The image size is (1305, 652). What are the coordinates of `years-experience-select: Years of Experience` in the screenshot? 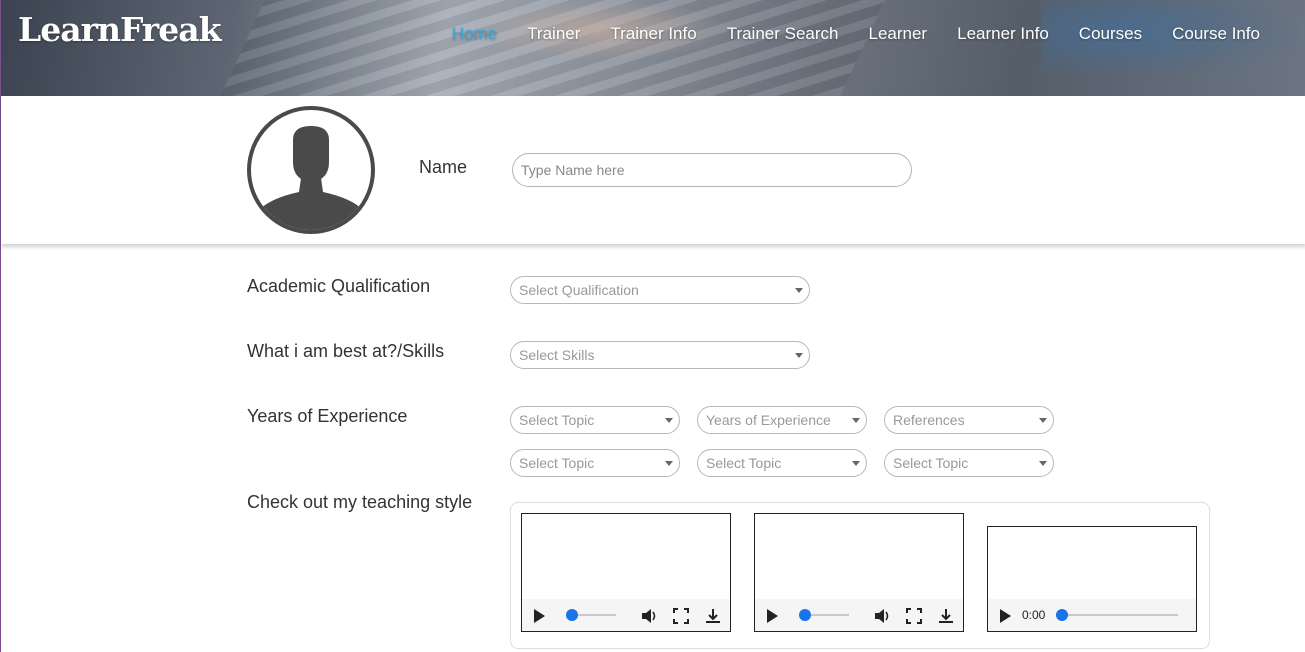 It's located at (782, 420).